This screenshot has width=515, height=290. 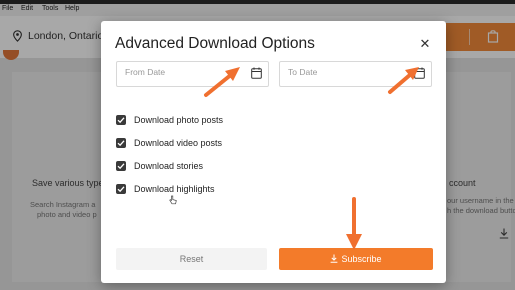 What do you see at coordinates (191, 259) in the screenshot?
I see `reset-button: Reset` at bounding box center [191, 259].